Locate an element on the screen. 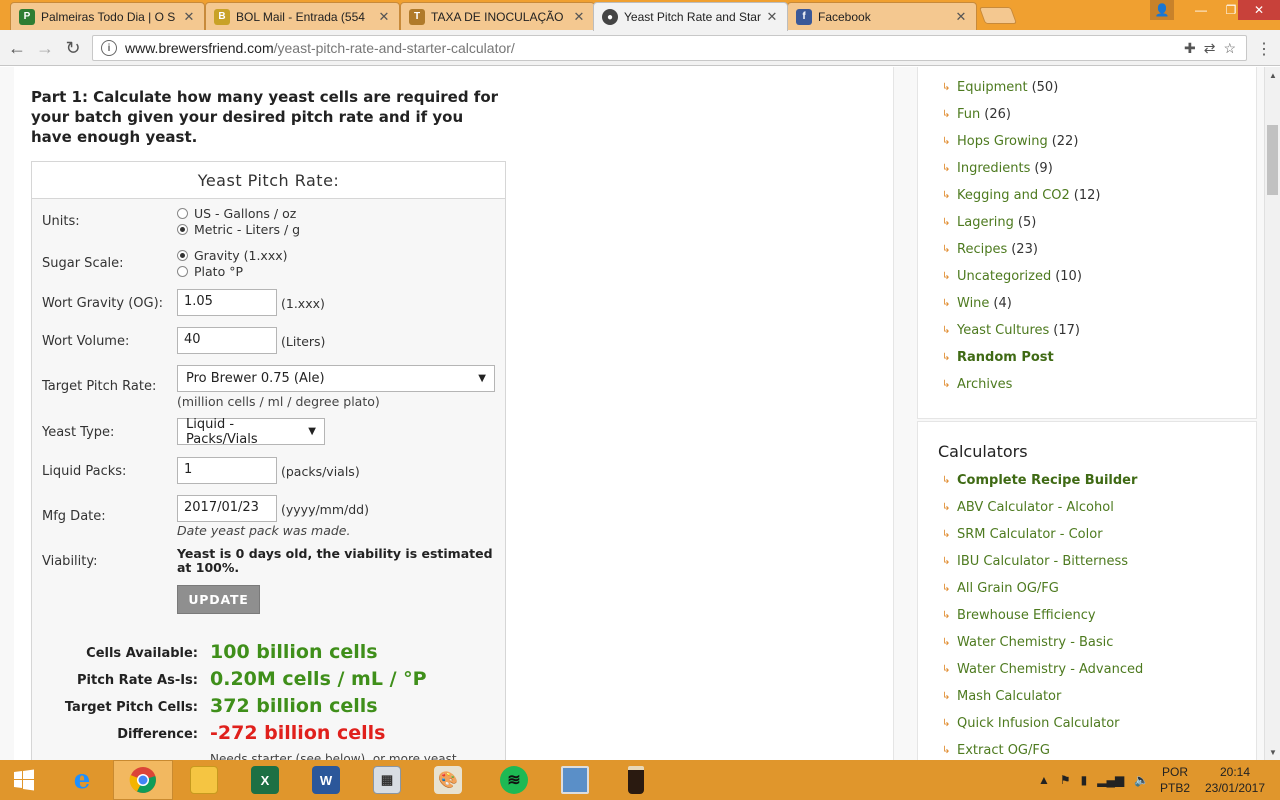  category-item: ↳ Kegging and CO2 (12) is located at coordinates (1021, 195).